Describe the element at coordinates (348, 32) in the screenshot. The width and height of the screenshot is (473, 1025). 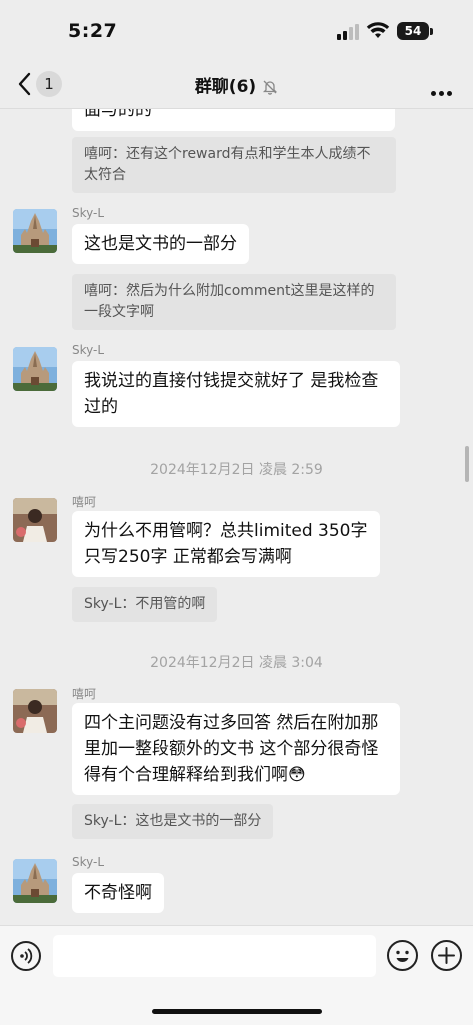
I see `signal-icon` at that location.